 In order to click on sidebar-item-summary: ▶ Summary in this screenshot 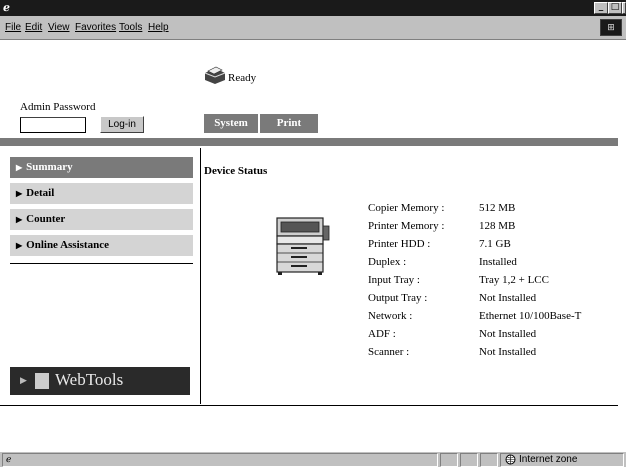, I will do `click(101, 167)`.